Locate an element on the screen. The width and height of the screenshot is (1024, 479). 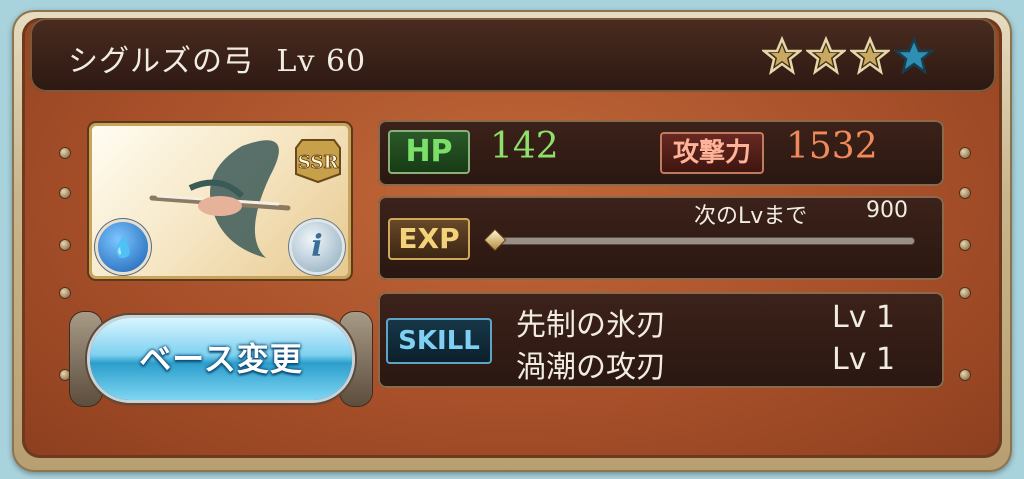
info-icon: i is located at coordinates (317, 247).